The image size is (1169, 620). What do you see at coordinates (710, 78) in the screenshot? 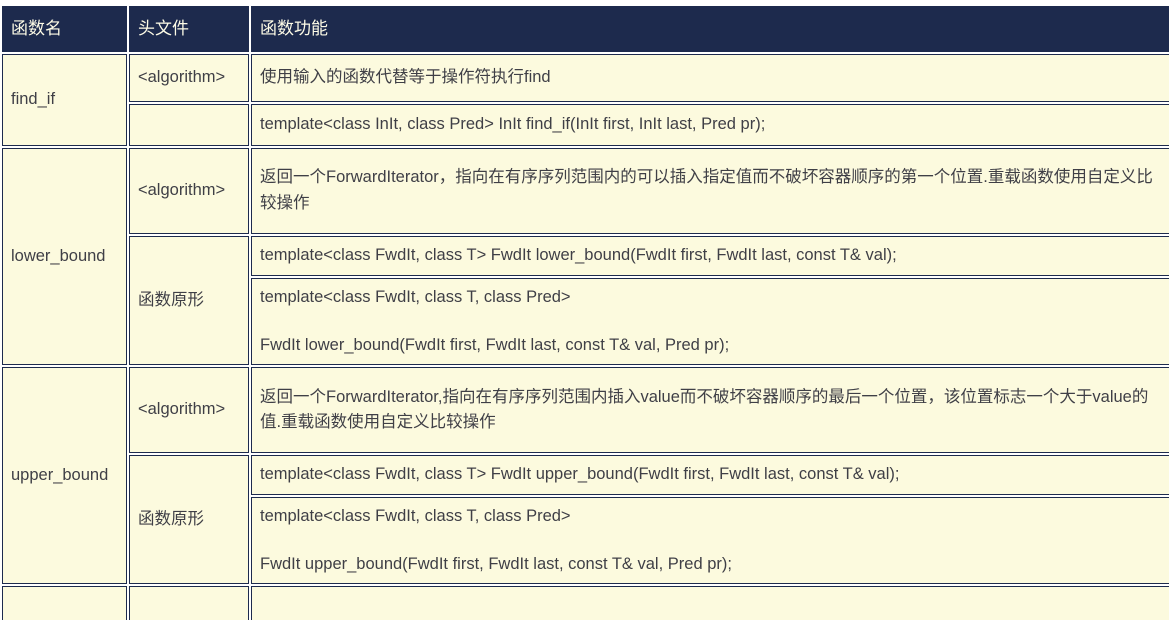
I see `function-description-find-if: 使用输入的函数代替等于操作符执行find` at bounding box center [710, 78].